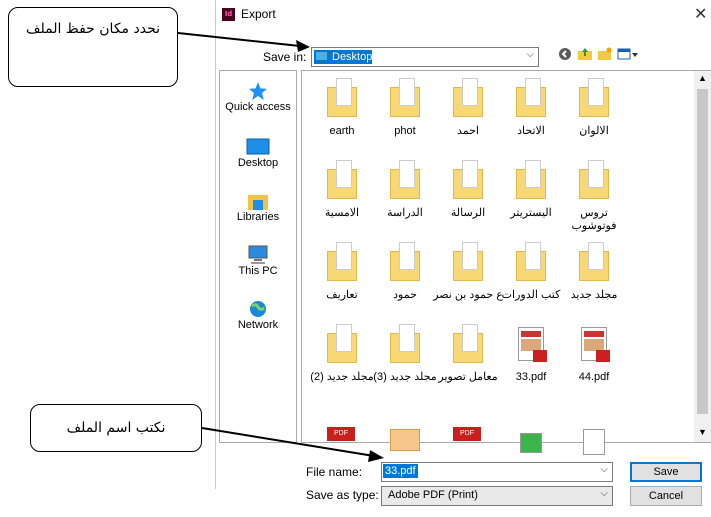 The width and height of the screenshot is (711, 517). Describe the element at coordinates (239, 39) in the screenshot. I see `arrow-to-save-in` at that location.